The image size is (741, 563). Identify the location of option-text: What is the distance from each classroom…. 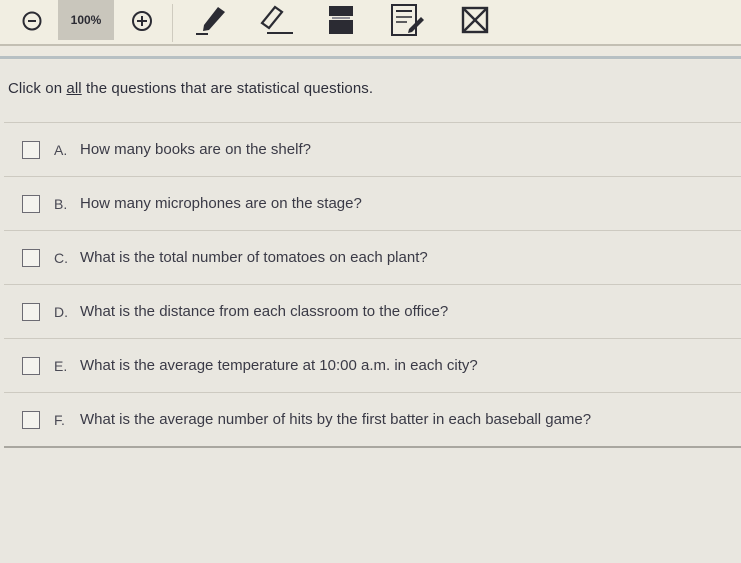
(264, 311).